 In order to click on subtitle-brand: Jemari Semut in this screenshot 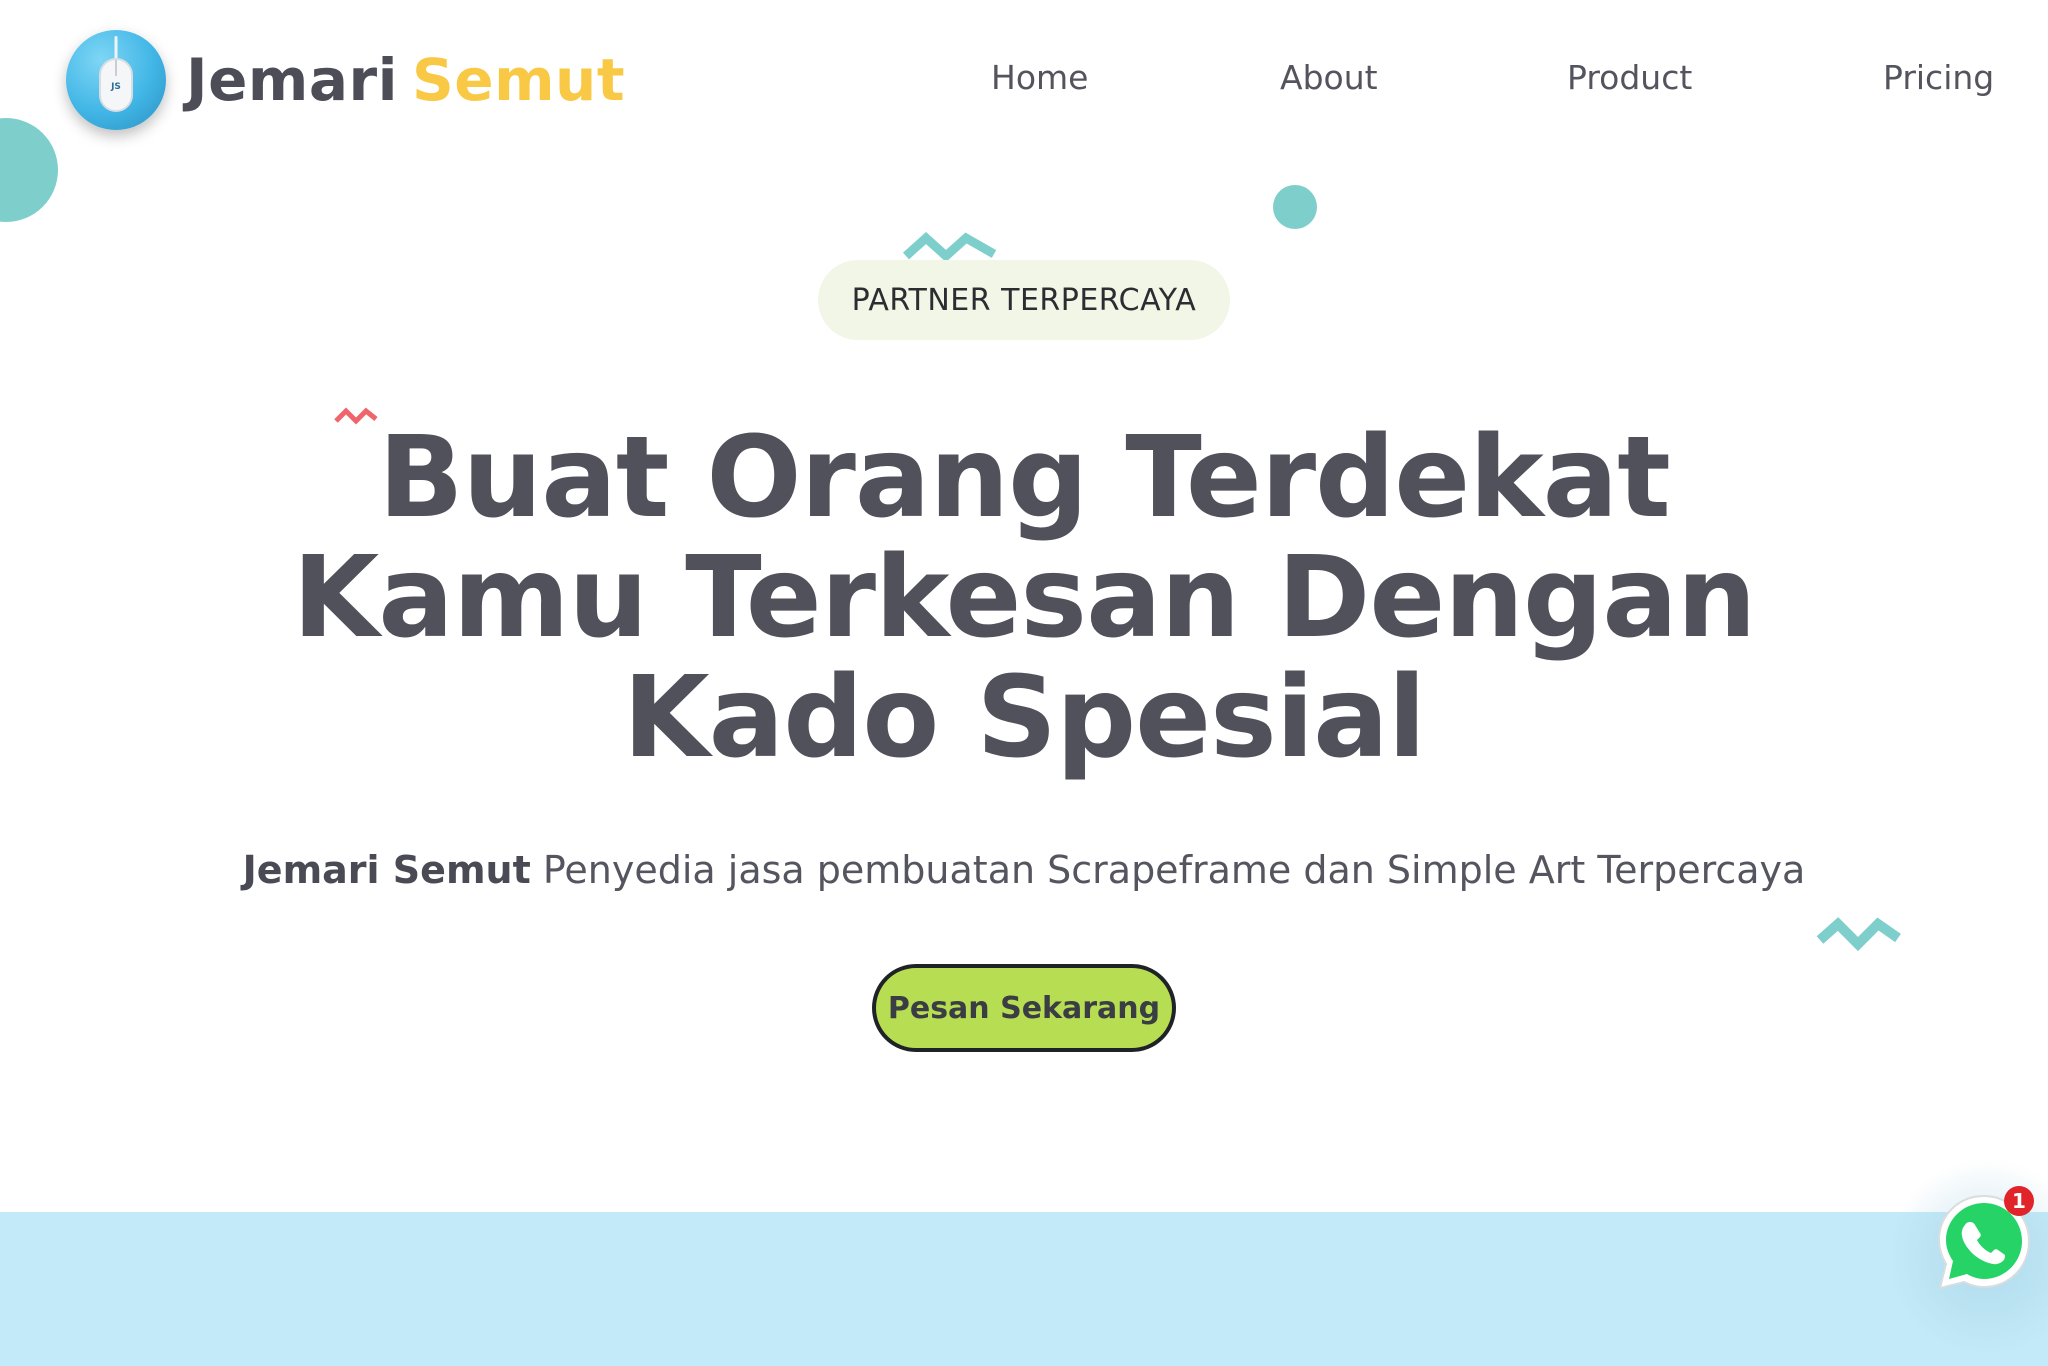, I will do `click(386, 870)`.